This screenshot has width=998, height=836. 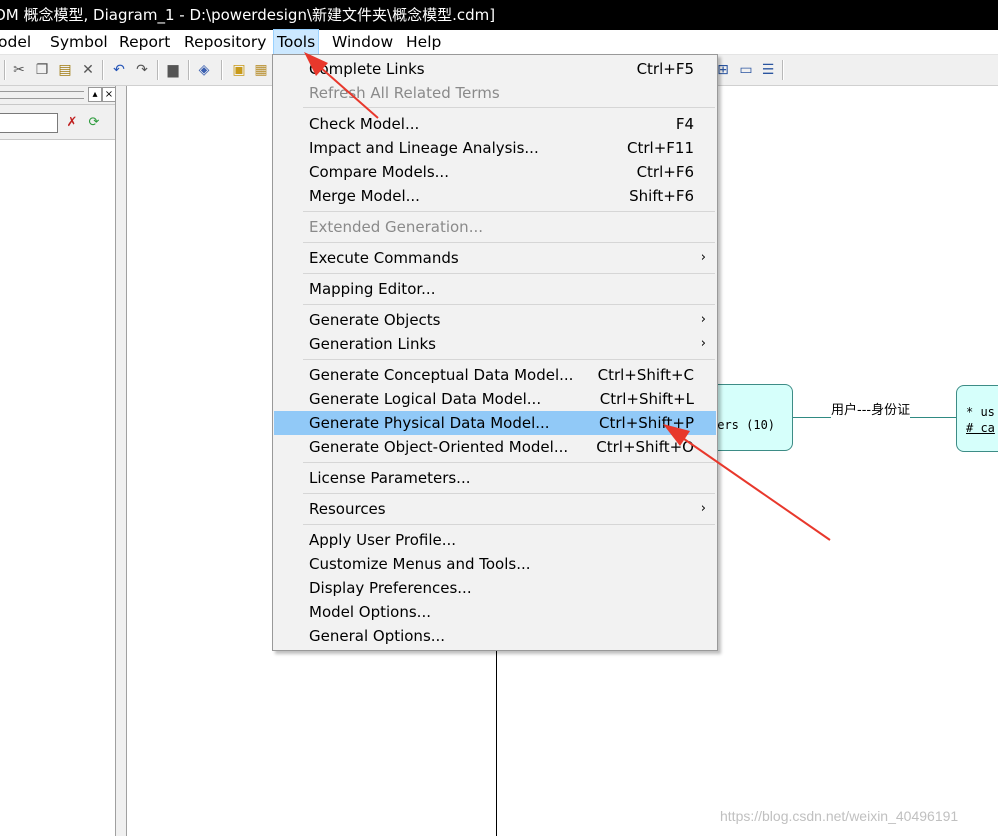 What do you see at coordinates (495, 344) in the screenshot?
I see `menu-item-generation-links: Generation Links ›` at bounding box center [495, 344].